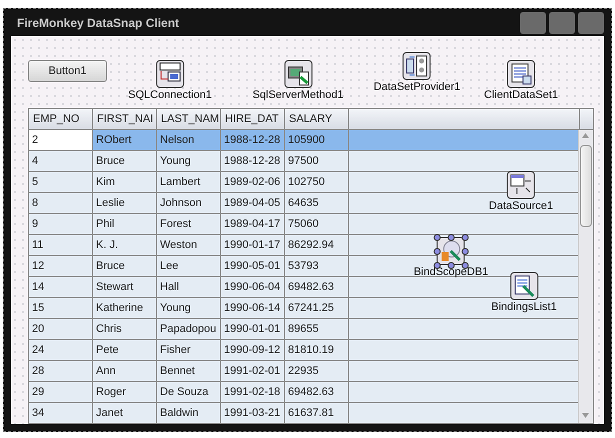 This screenshot has width=615, height=438. What do you see at coordinates (317, 119) in the screenshot?
I see `column-header: SALARY` at bounding box center [317, 119].